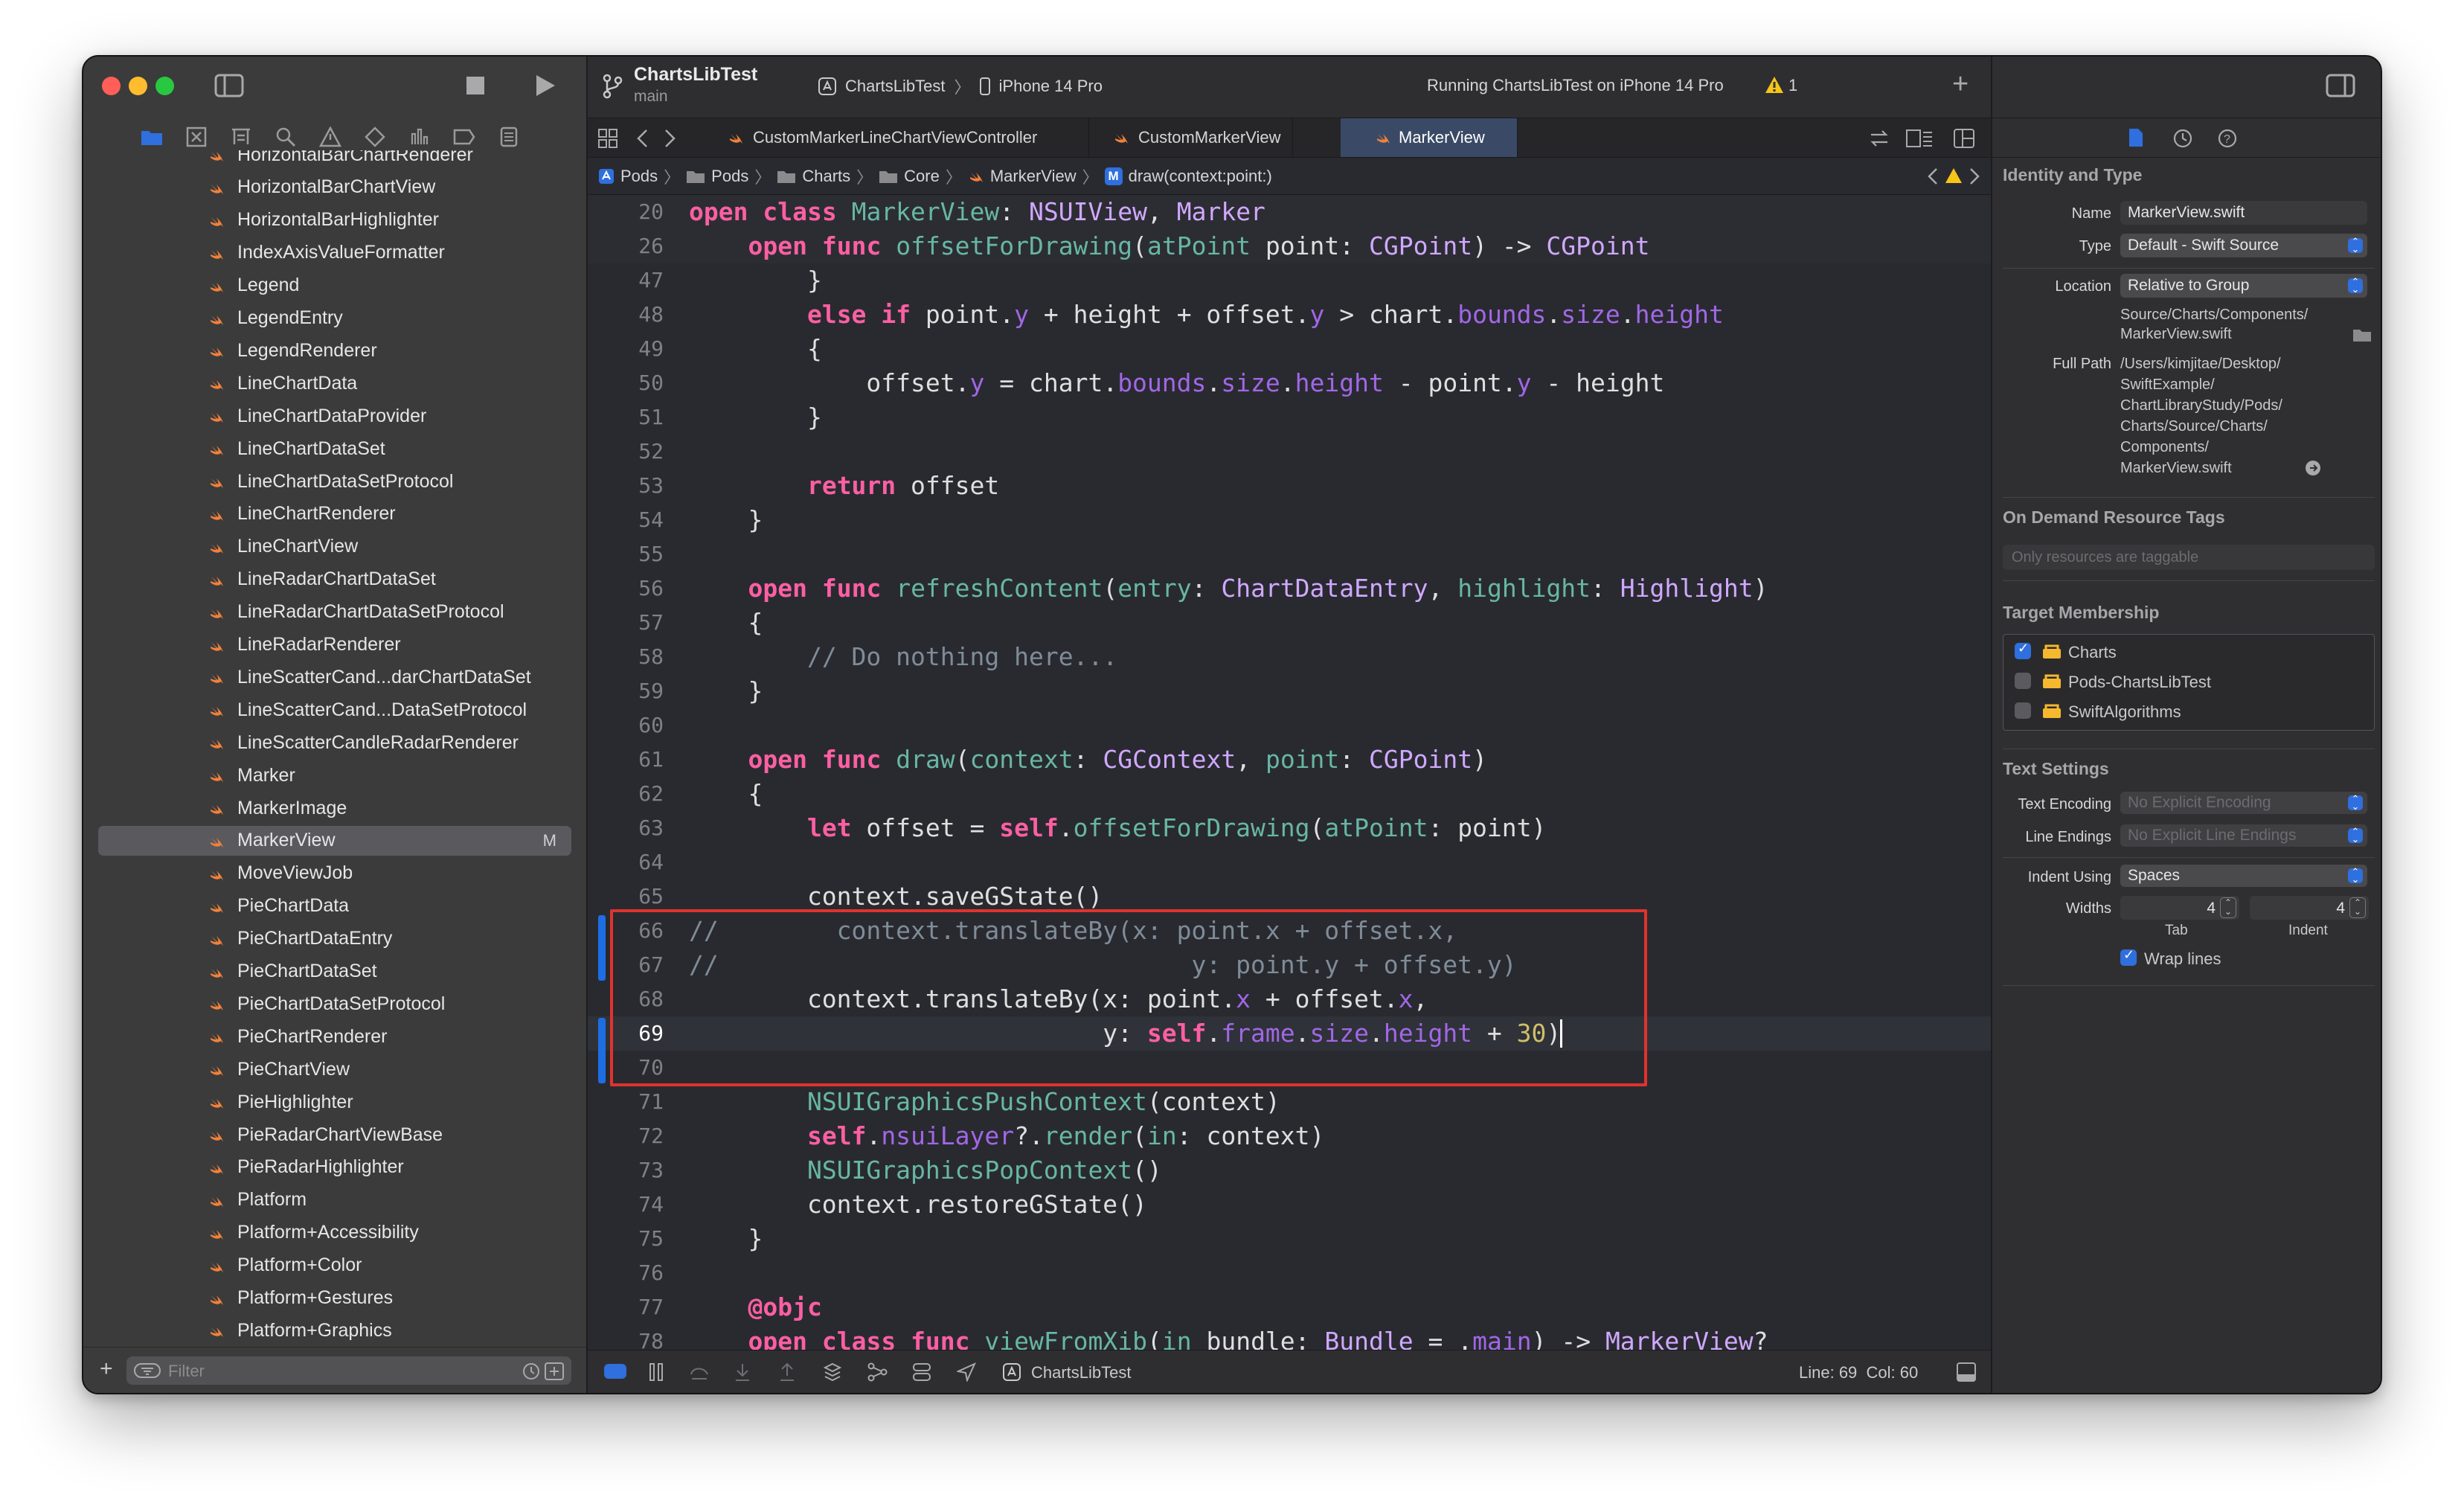 The width and height of the screenshot is (2464, 1506). I want to click on file-item: HorizontalBarChartView, so click(334, 187).